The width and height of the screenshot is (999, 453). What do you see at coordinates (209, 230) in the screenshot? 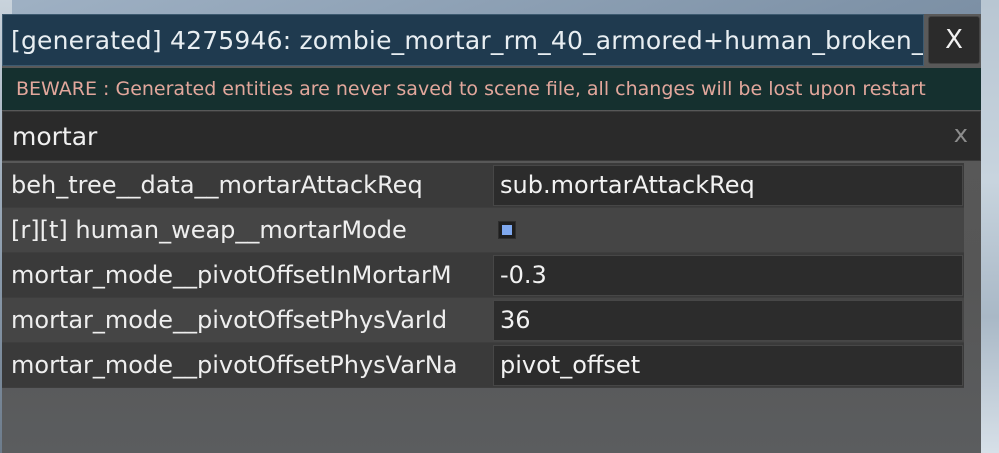
I see `property-name: [r][t] human_weap__mortarMode` at bounding box center [209, 230].